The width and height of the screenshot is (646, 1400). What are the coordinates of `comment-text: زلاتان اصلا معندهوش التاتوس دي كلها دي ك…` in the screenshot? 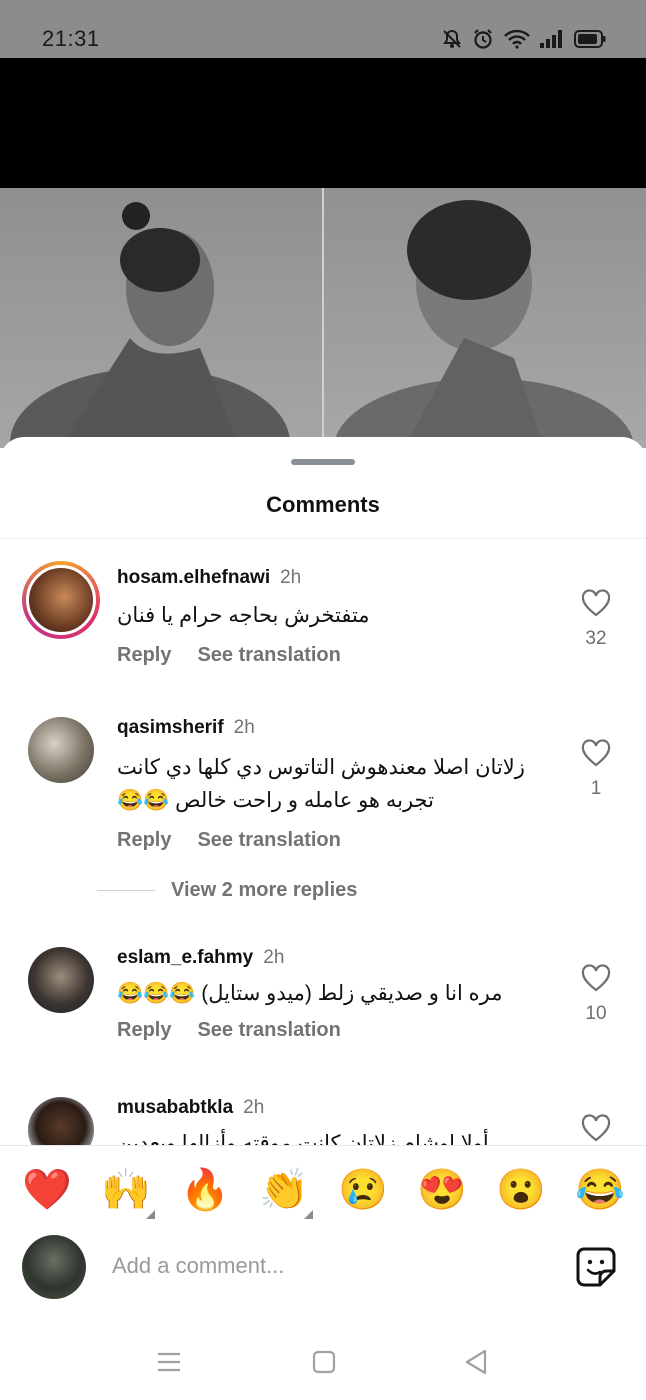 It's located at (321, 784).